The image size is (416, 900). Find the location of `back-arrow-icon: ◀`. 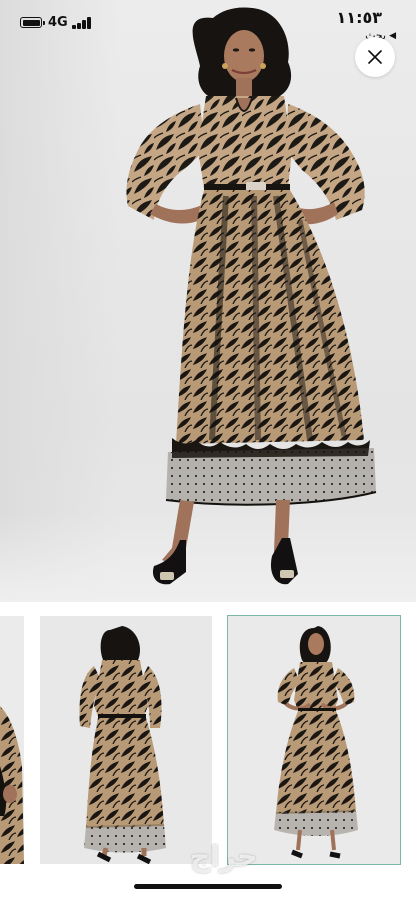

back-arrow-icon: ◀ is located at coordinates (392, 35).